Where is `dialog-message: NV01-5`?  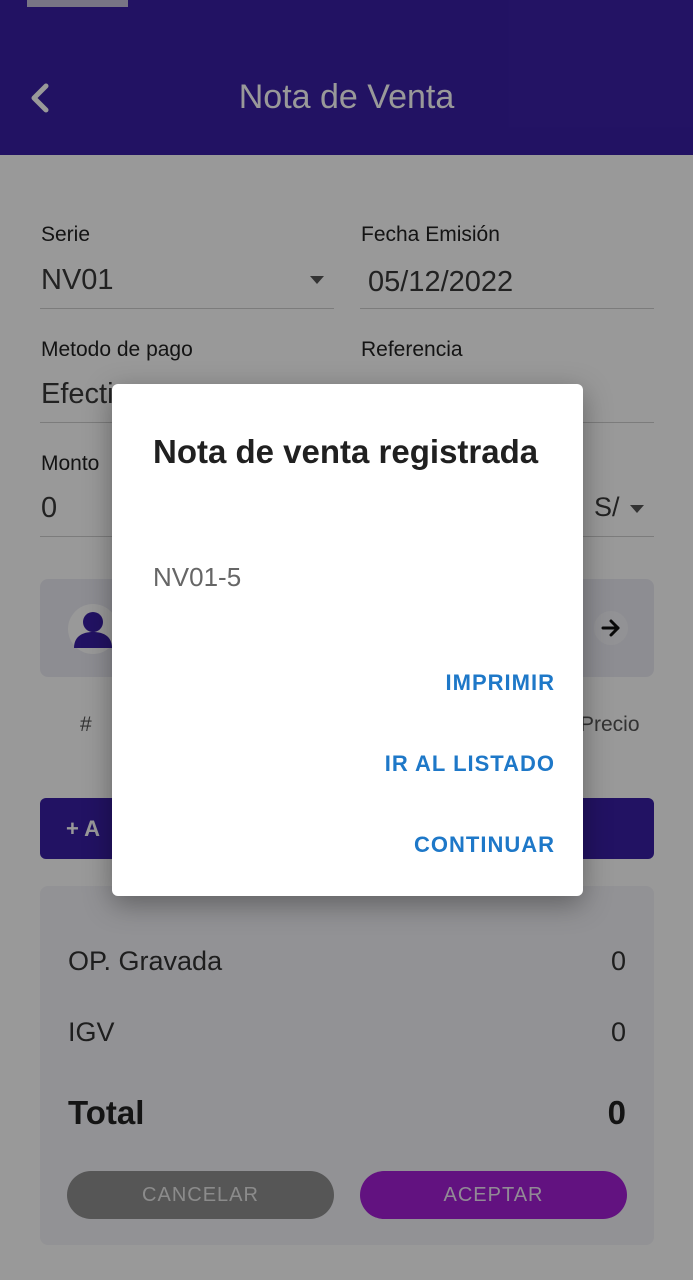
dialog-message: NV01-5 is located at coordinates (197, 577).